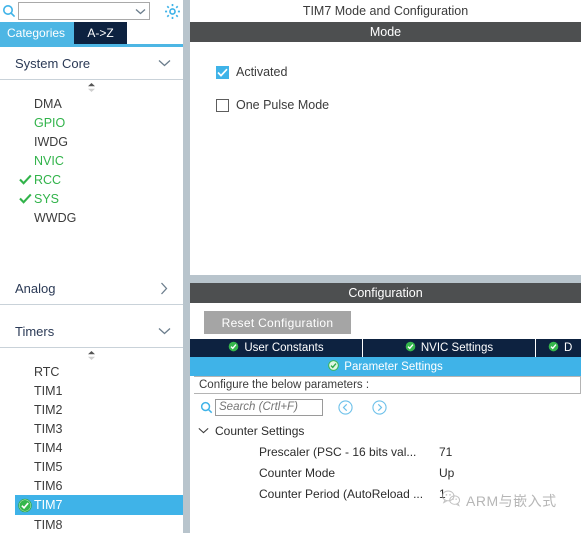 The width and height of the screenshot is (581, 533). Describe the element at coordinates (284, 348) in the screenshot. I see `tab-label: User Constants` at that location.